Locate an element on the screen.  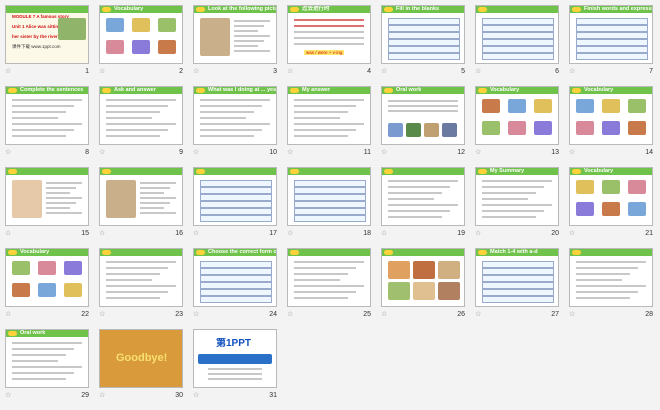
slide-thumbnail: Match 1-4 with a-d is located at coordinates (517, 277).